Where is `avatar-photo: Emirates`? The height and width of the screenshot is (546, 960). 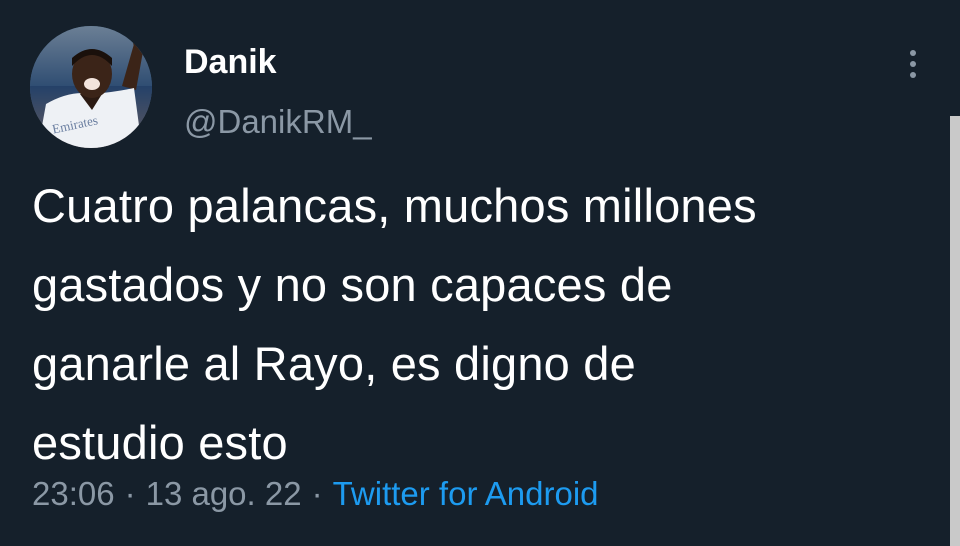 avatar-photo: Emirates is located at coordinates (91, 87).